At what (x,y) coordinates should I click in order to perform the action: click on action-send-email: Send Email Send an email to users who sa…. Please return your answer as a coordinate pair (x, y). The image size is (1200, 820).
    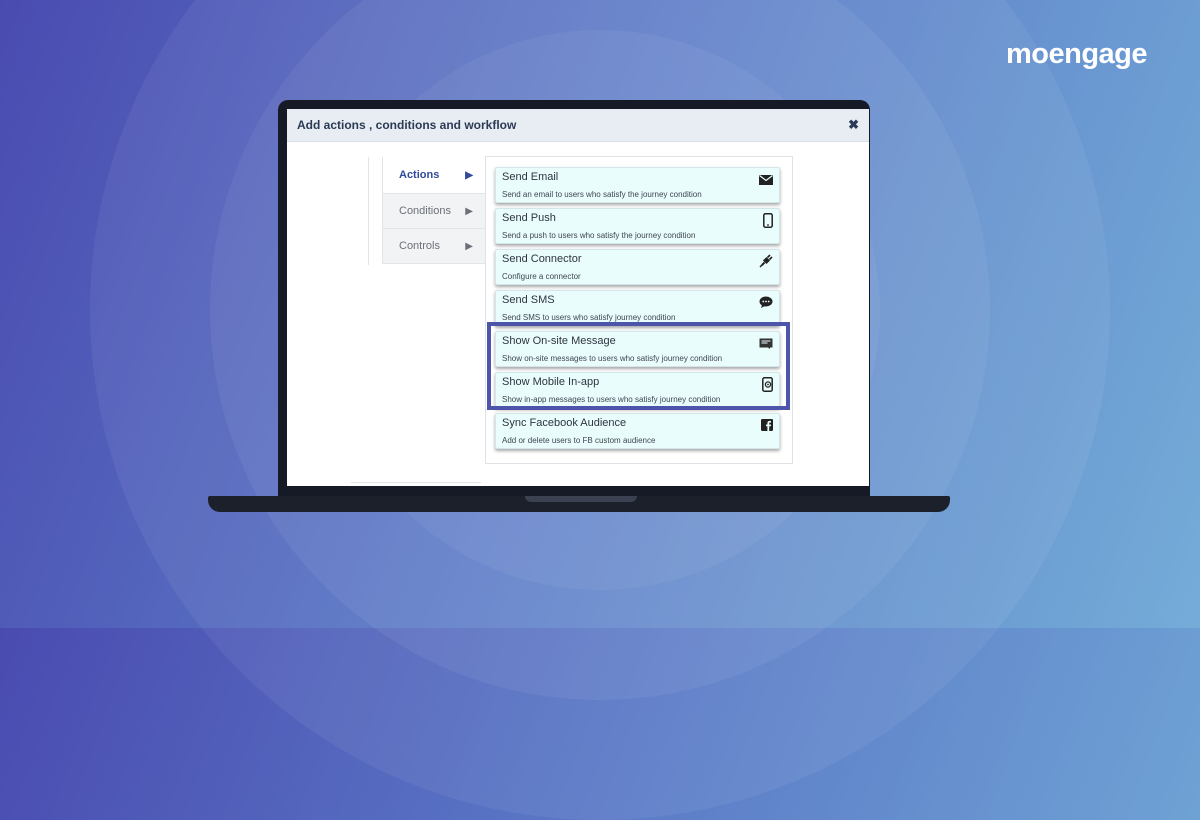
    Looking at the image, I should click on (637, 185).